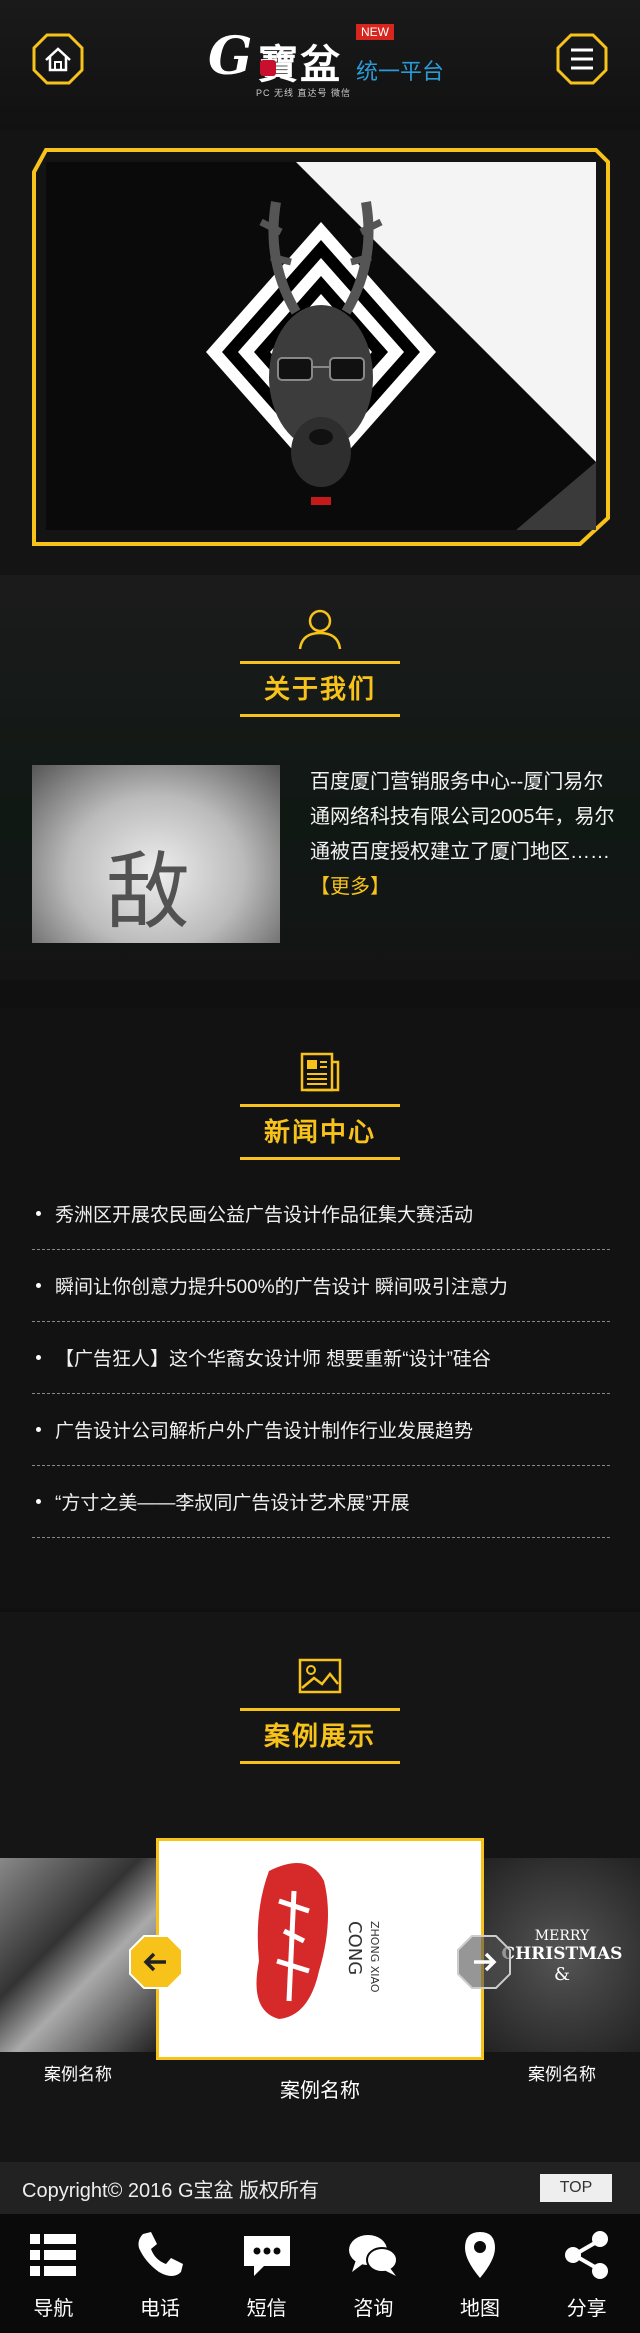 The image size is (640, 2333). Describe the element at coordinates (304, 93) in the screenshot. I see `logo-tagline: PC 无线 直达号 微信` at that location.